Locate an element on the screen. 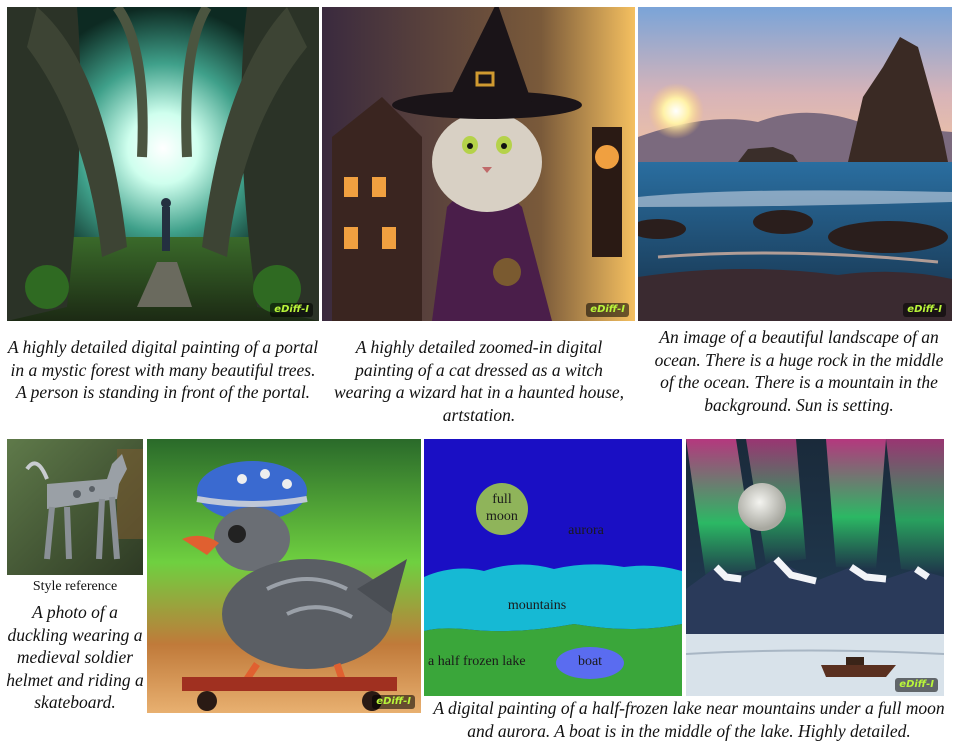 This screenshot has width=959, height=744. style-reference-image is located at coordinates (75, 507).